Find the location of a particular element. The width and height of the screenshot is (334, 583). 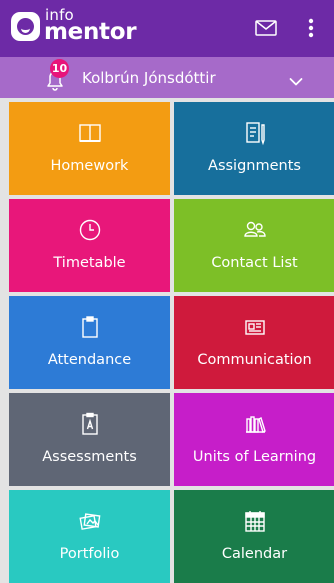

notebook-pen-icon is located at coordinates (254, 133).